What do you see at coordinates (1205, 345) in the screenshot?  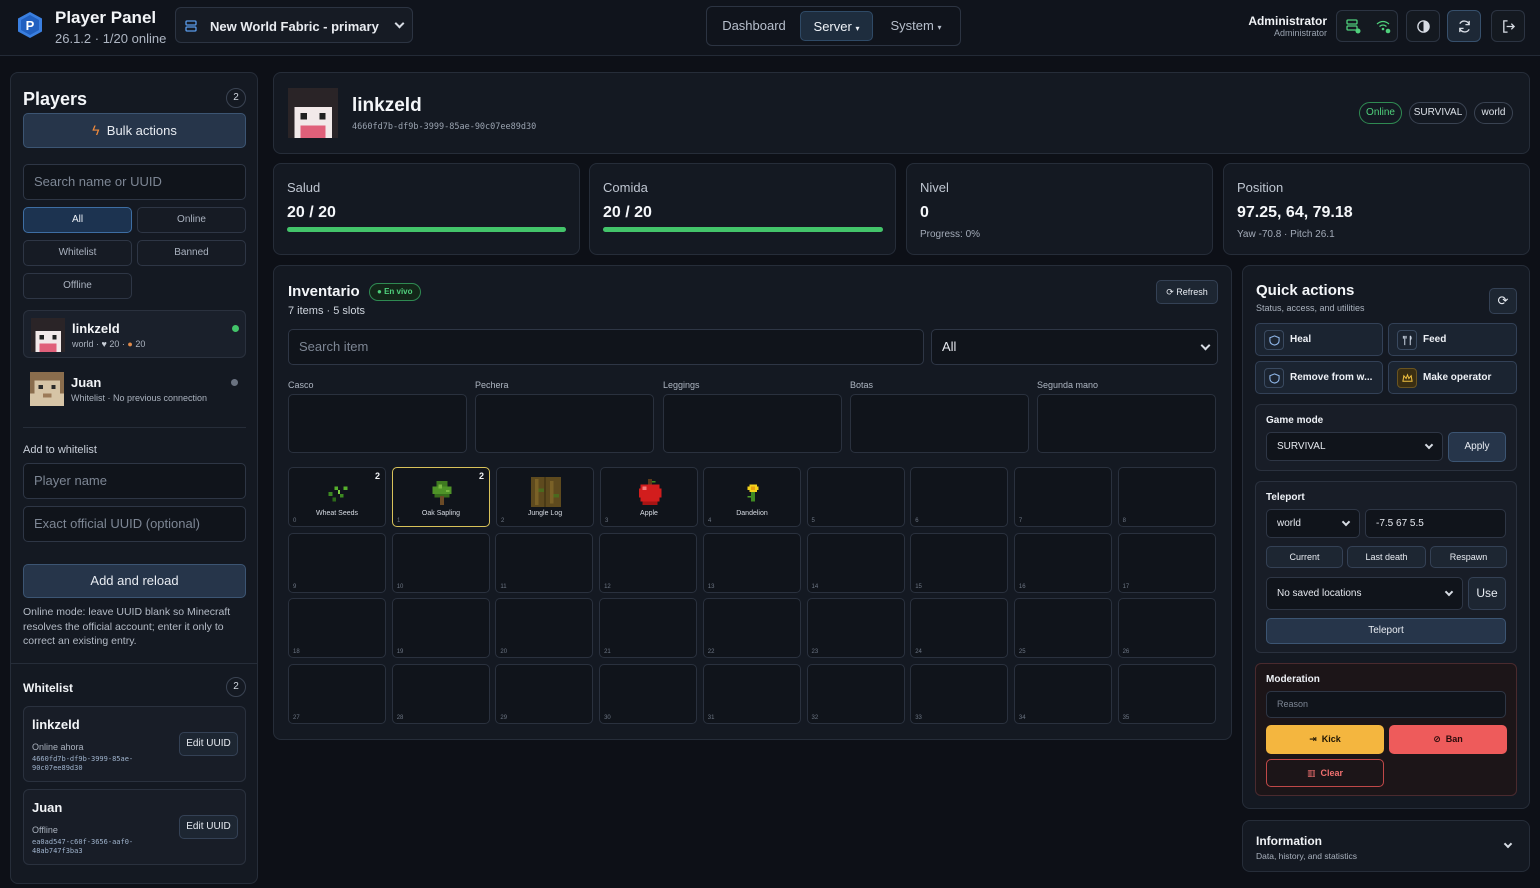 I see `chevron-down-icon` at bounding box center [1205, 345].